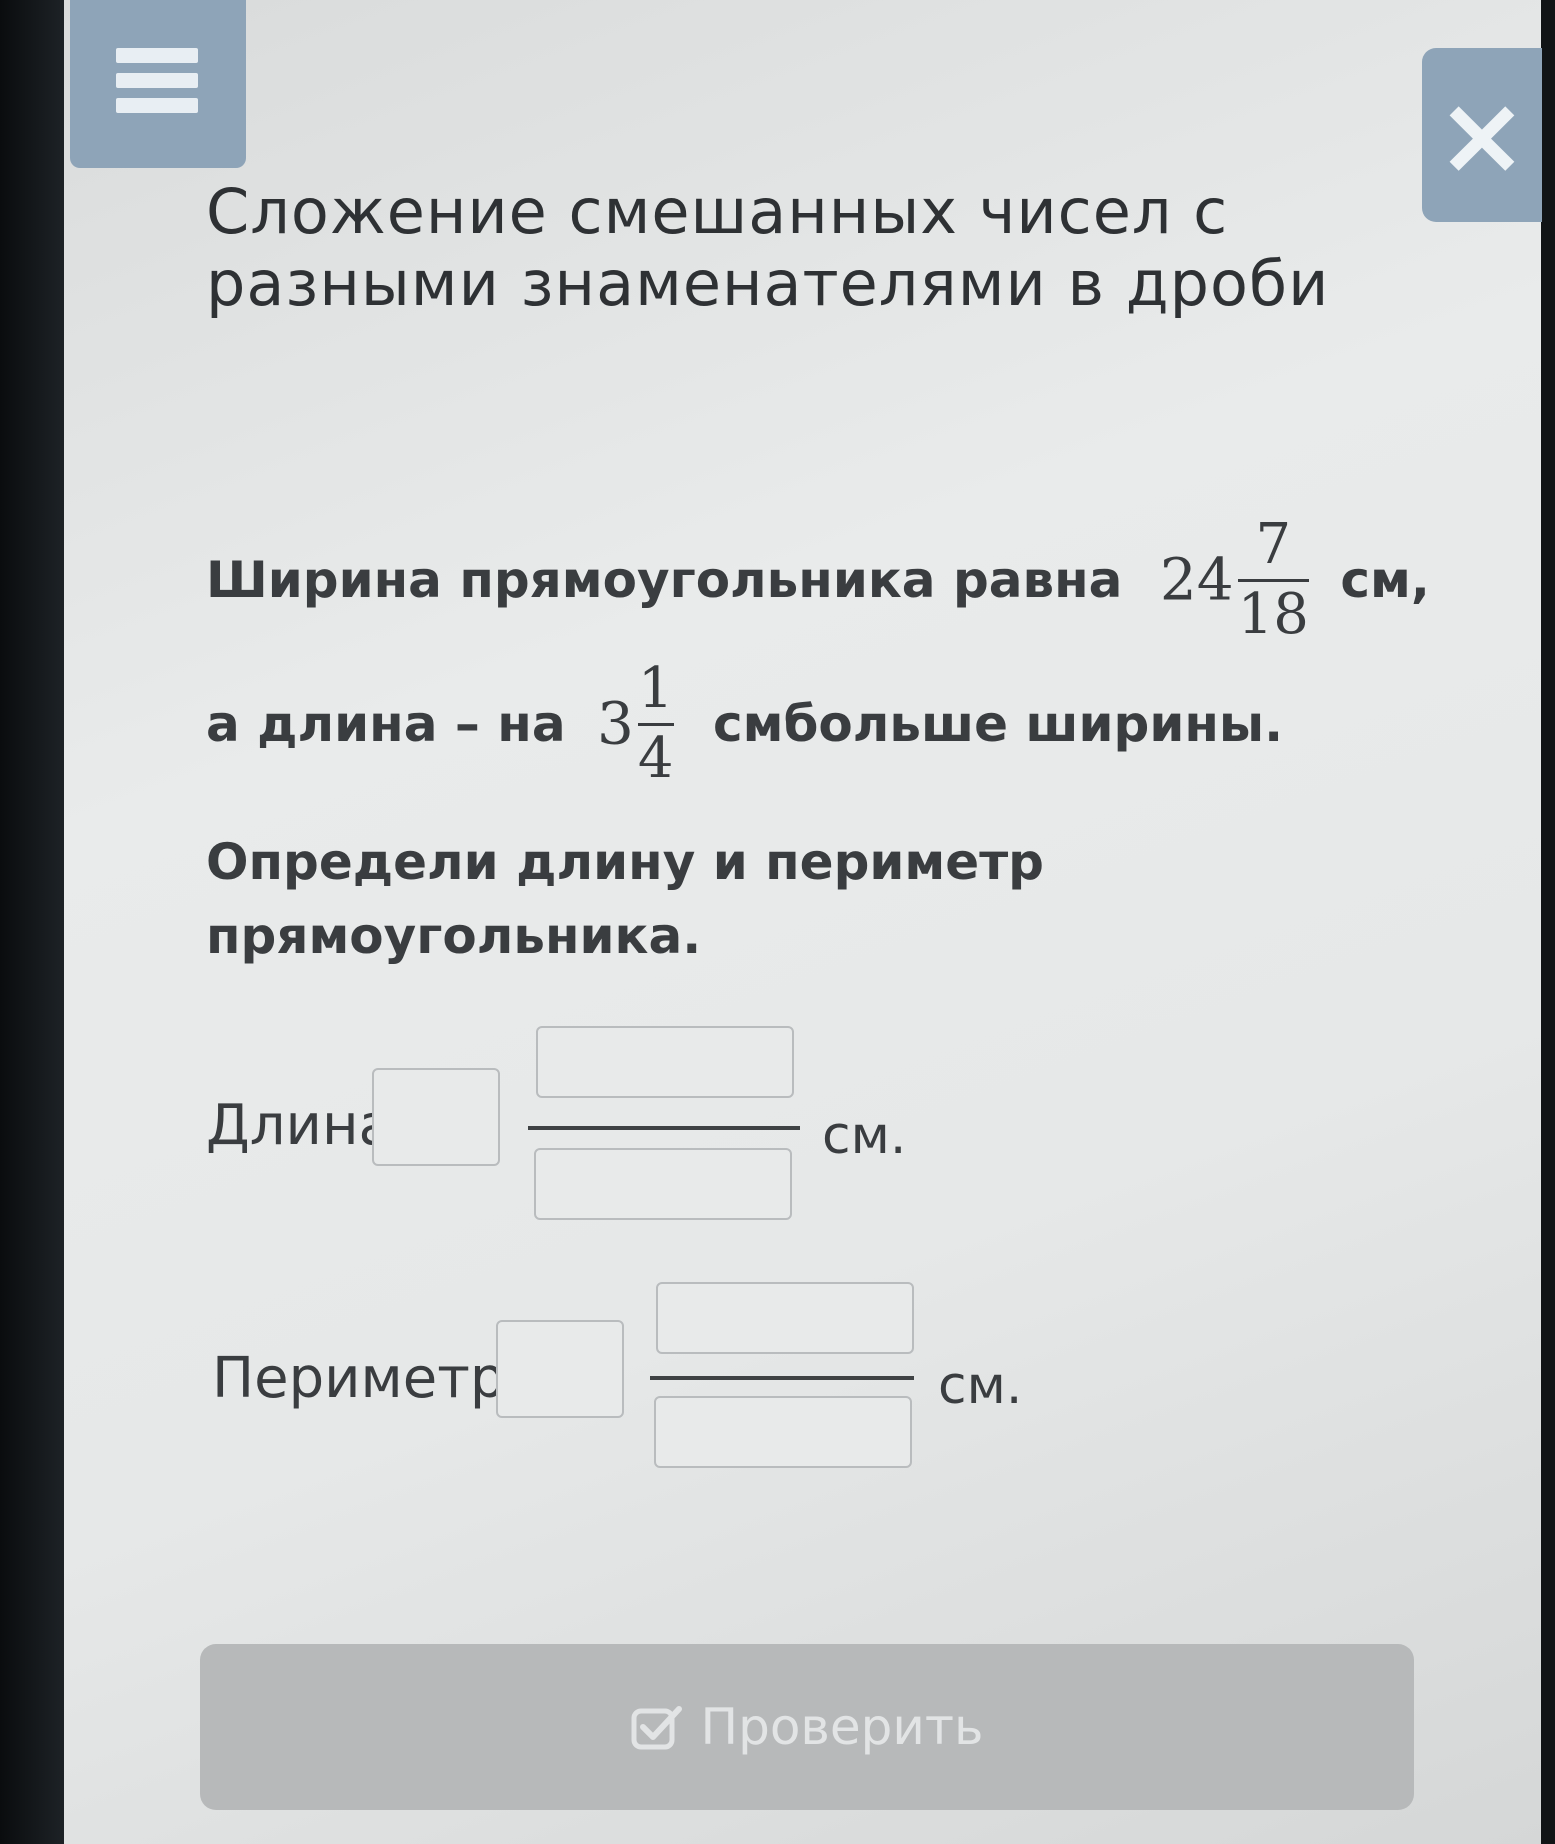 This screenshot has width=1555, height=1844. What do you see at coordinates (782, 1378) in the screenshot?
I see `perimeter-fraction-bar` at bounding box center [782, 1378].